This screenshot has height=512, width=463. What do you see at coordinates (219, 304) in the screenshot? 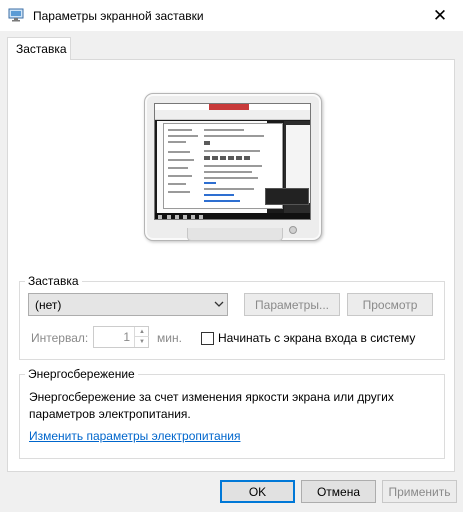
I see `chevron-down-icon` at bounding box center [219, 304].